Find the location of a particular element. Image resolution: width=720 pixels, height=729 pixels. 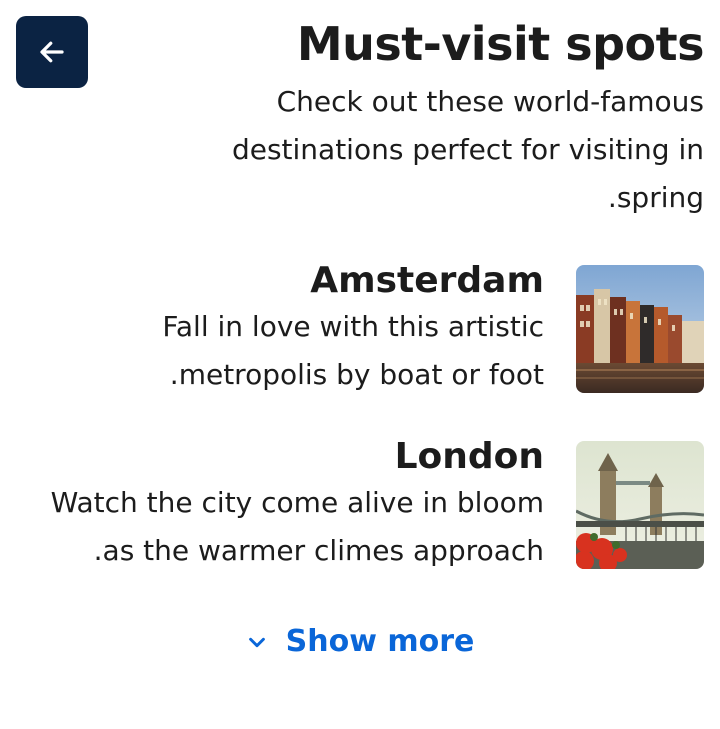

destination-title: Amsterdam is located at coordinates (427, 280).